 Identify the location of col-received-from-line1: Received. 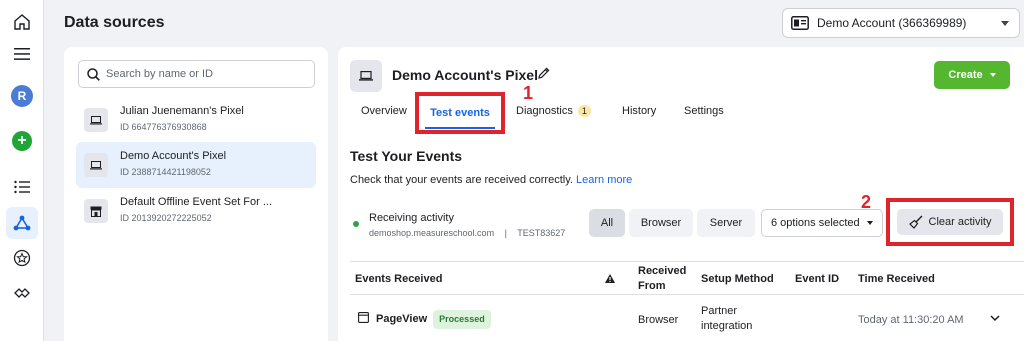
(662, 271).